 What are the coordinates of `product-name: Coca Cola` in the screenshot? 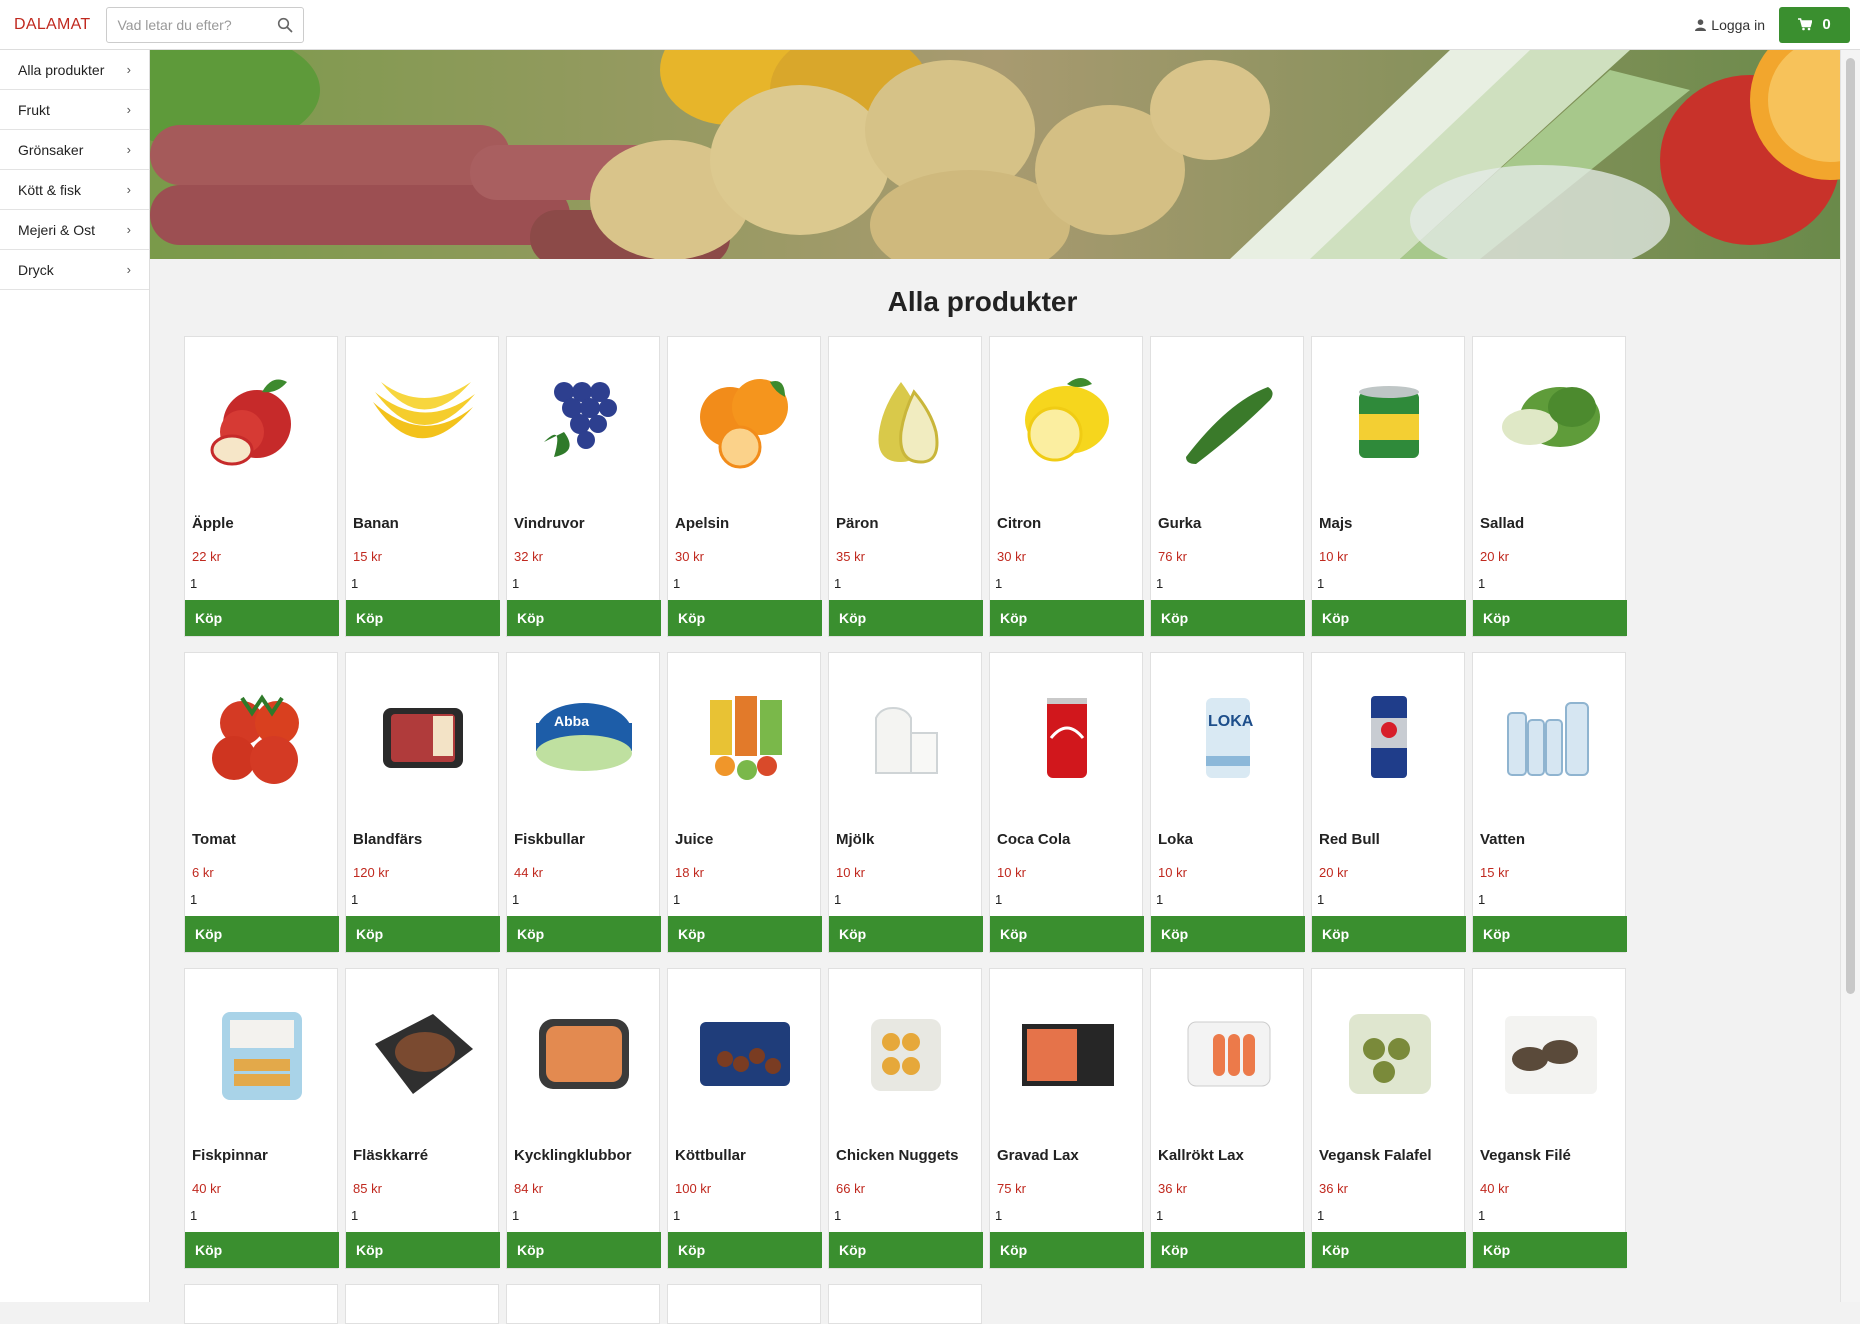 It's located at (1033, 839).